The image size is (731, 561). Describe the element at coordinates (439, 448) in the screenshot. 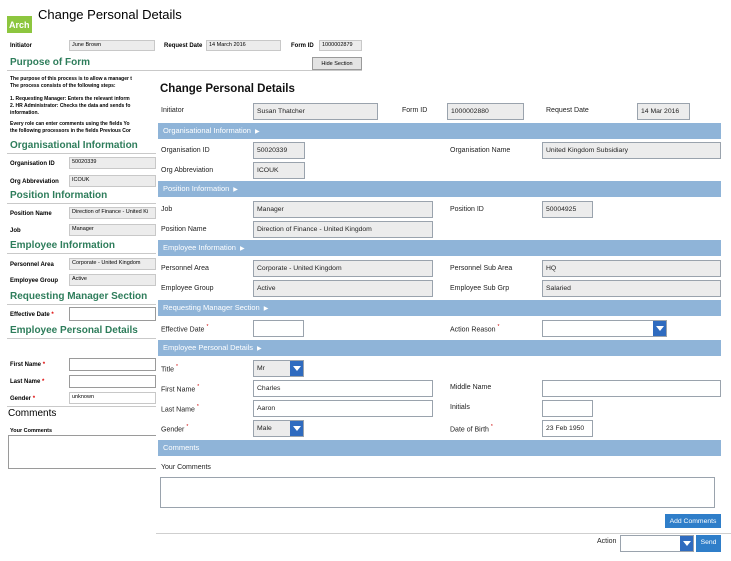

I see `section-comments: Comments` at that location.